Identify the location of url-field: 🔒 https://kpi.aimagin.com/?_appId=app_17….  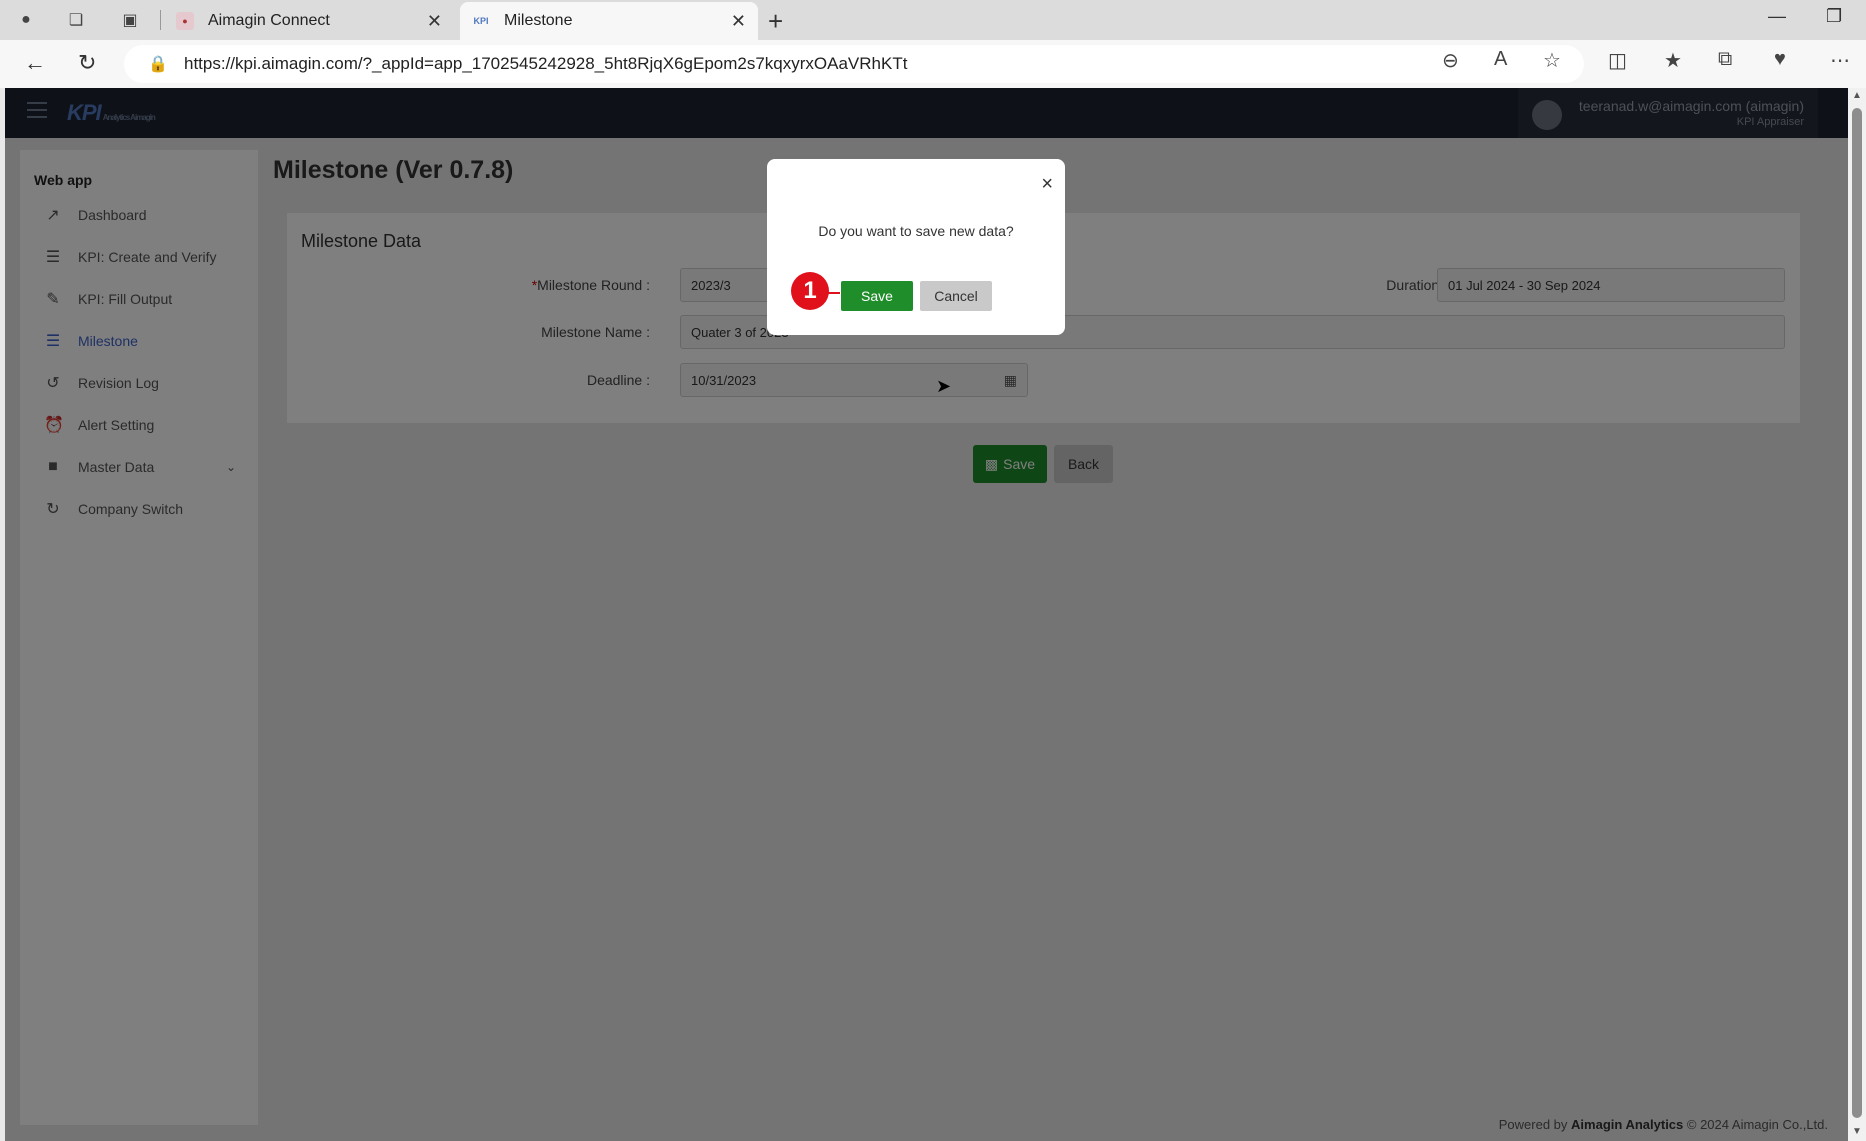
(854, 64).